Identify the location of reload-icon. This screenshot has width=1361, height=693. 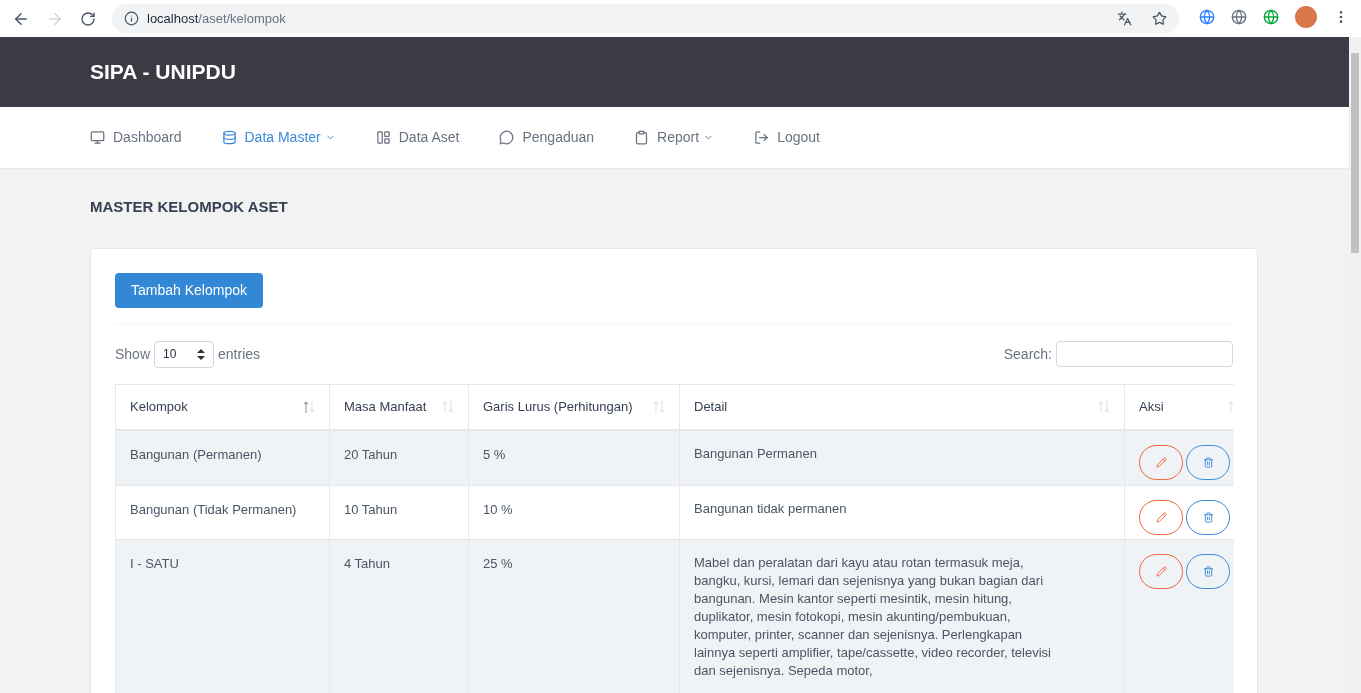
(88, 18).